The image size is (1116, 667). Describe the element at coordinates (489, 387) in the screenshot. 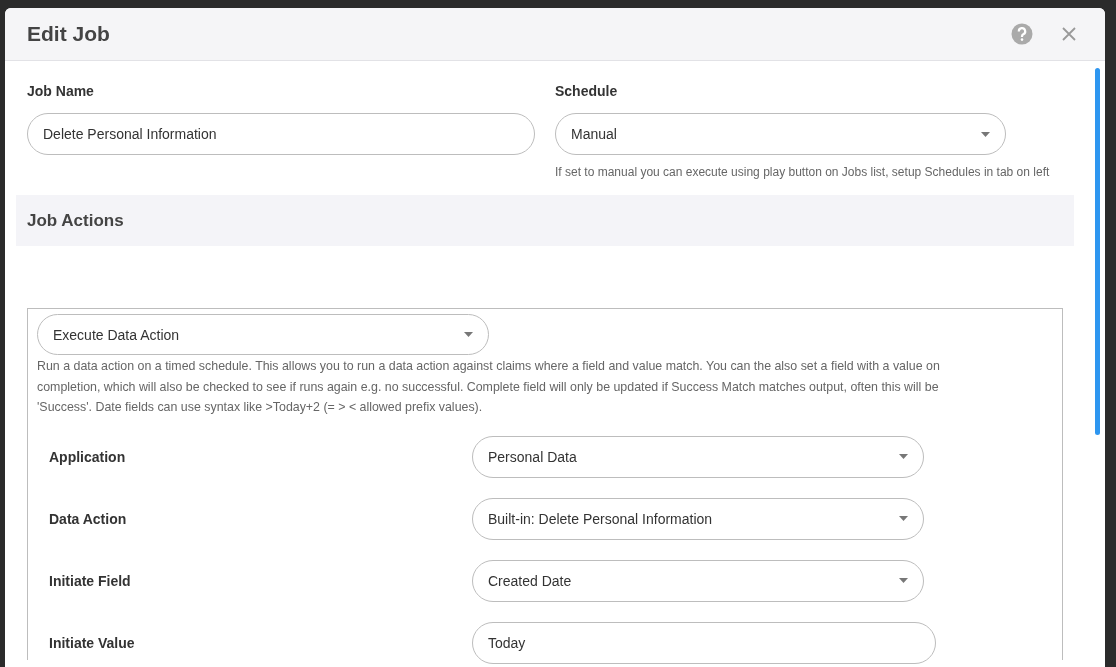

I see `description-text: Run a data action on a timed schedule. This allows you to run a data action against claims where a field and value match. You can the also set a field with a value on completion, which will also be checked to see if runs again e.g. no successful. Complete field will only be updated if Success Match matches output, often this will be 'Success'. Date fields can use syntax like >Today+2 (= > < allowed prefix values).` at that location.